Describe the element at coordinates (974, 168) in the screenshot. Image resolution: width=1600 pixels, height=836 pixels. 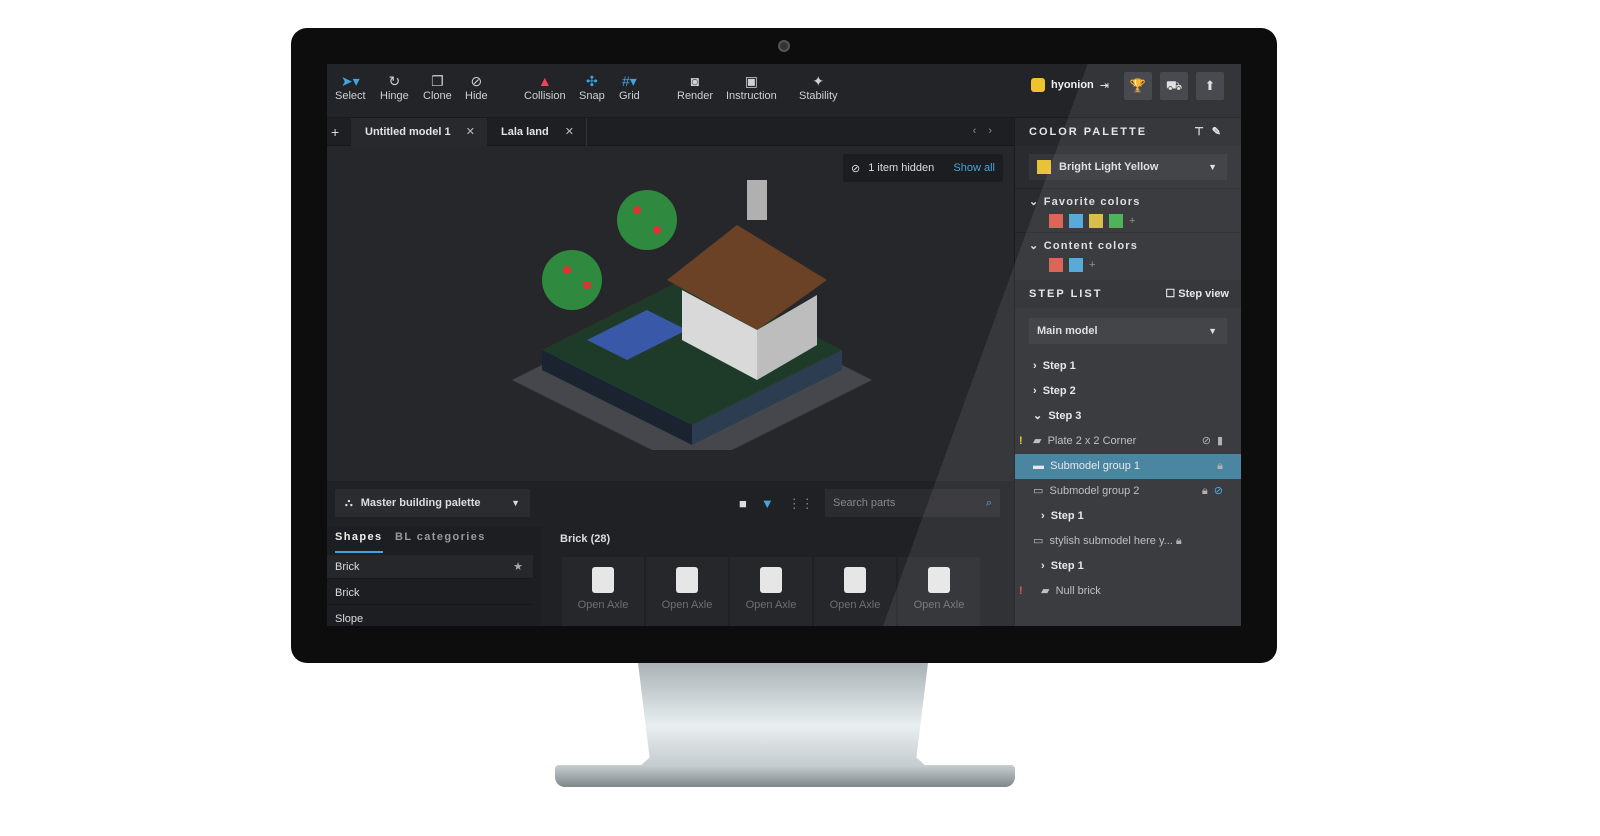
I see `show-all-link: Show all` at that location.